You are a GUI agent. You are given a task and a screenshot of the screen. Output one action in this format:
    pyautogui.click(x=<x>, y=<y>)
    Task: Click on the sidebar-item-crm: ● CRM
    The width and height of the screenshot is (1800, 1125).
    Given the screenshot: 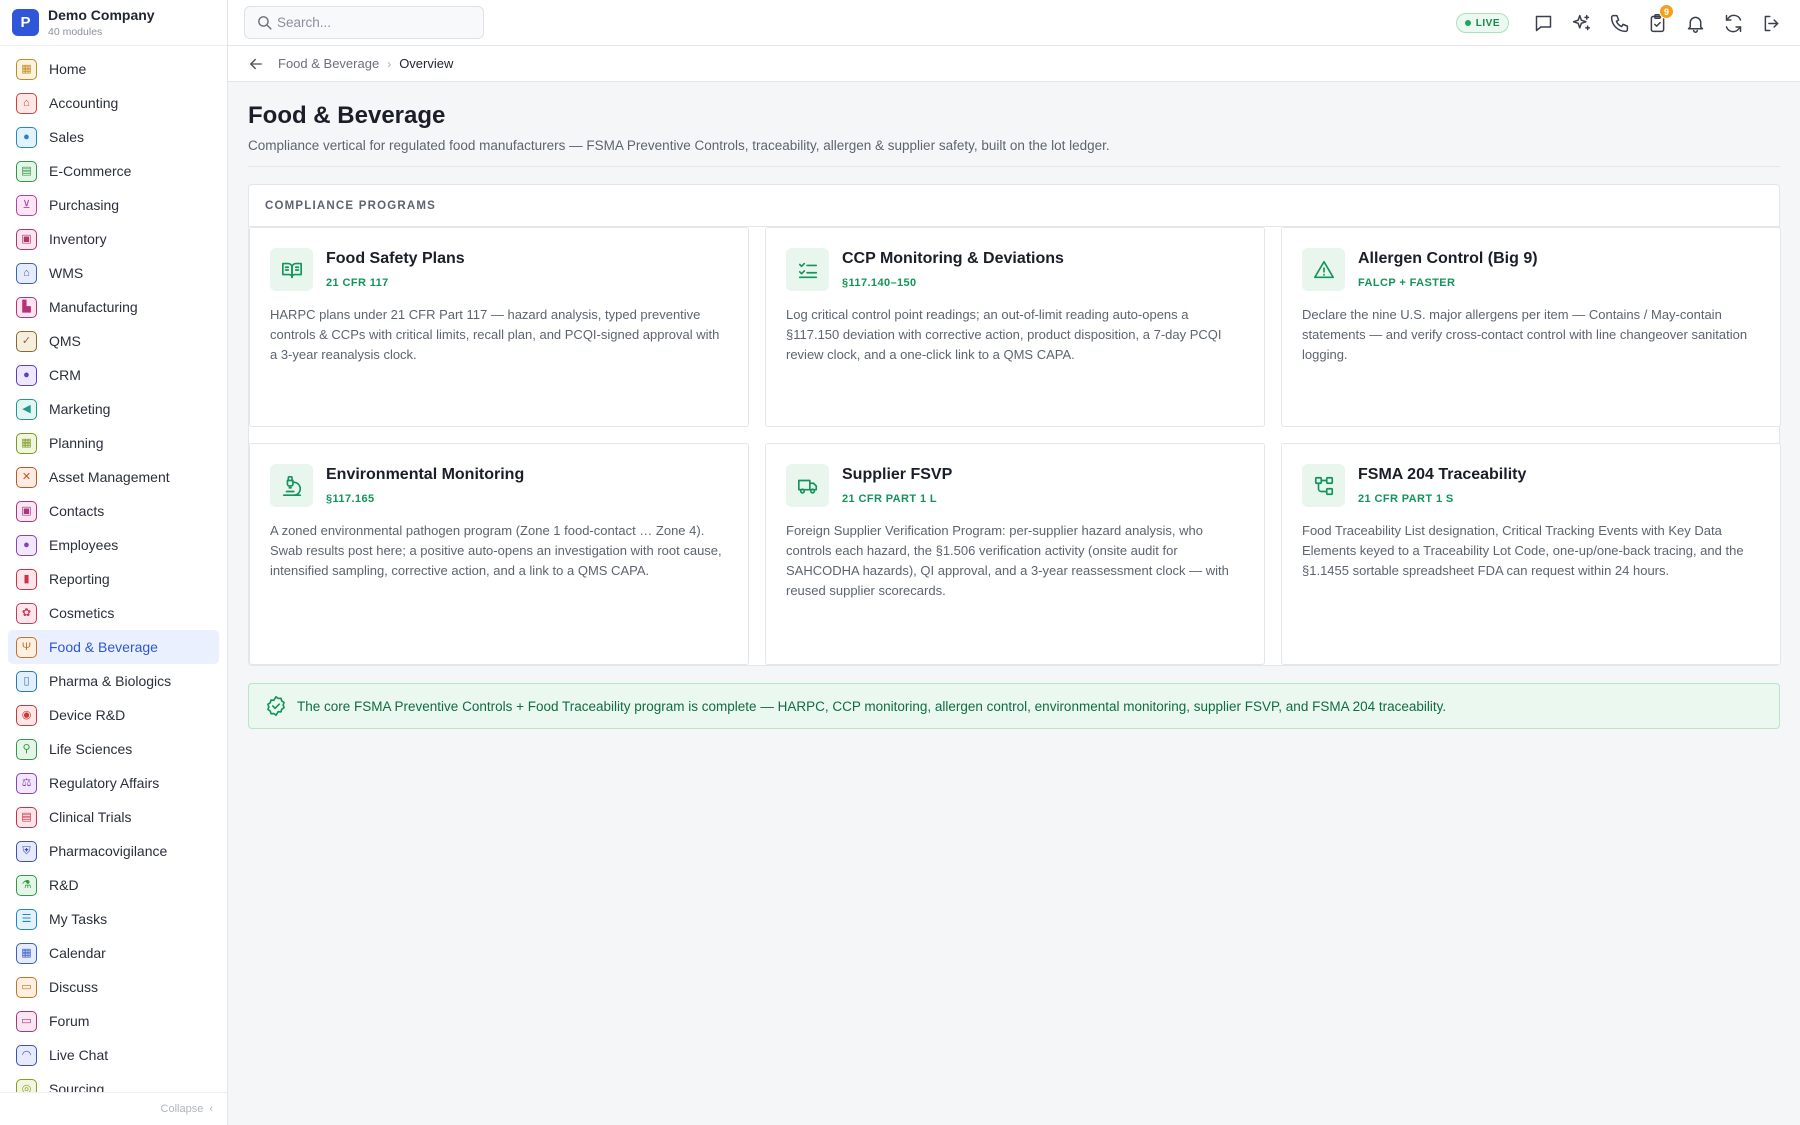 What is the action you would take?
    pyautogui.click(x=113, y=375)
    